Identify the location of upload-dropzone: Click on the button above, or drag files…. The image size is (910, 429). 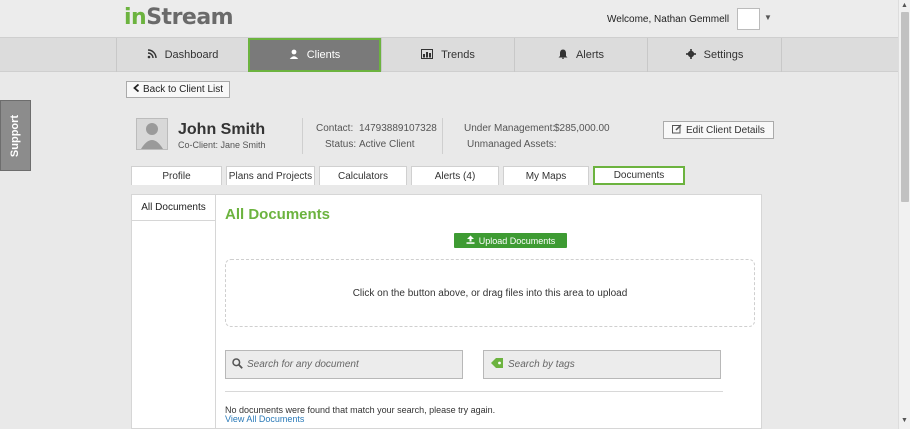
(490, 293).